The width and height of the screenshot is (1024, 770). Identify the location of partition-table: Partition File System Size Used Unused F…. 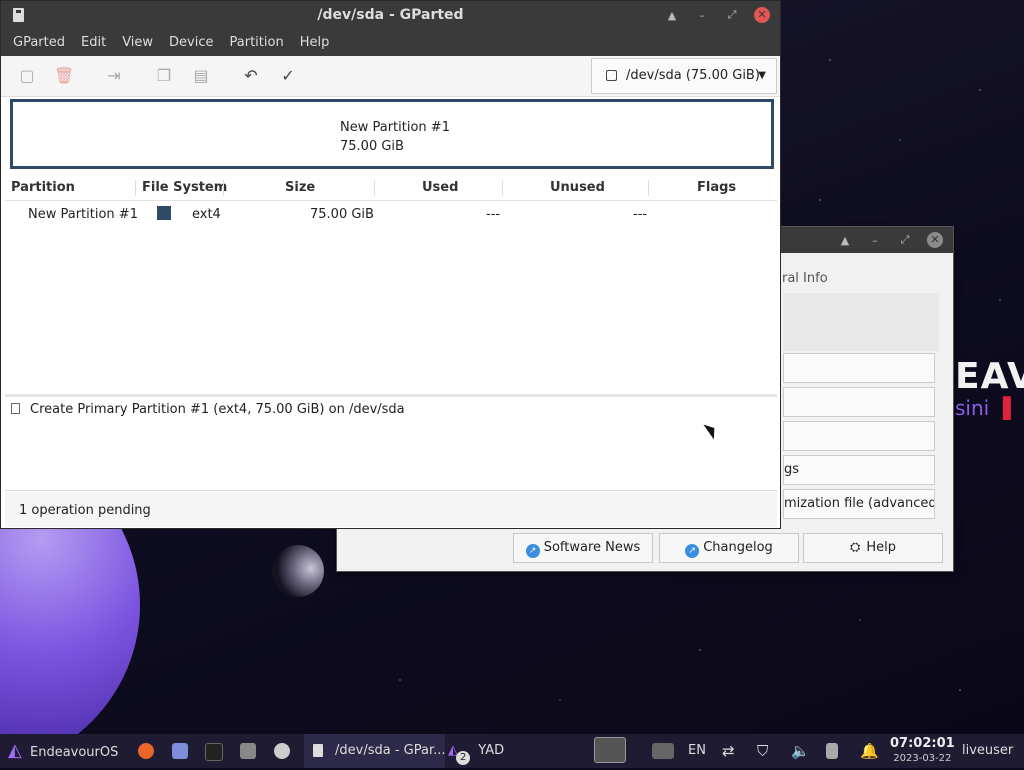
(391, 201).